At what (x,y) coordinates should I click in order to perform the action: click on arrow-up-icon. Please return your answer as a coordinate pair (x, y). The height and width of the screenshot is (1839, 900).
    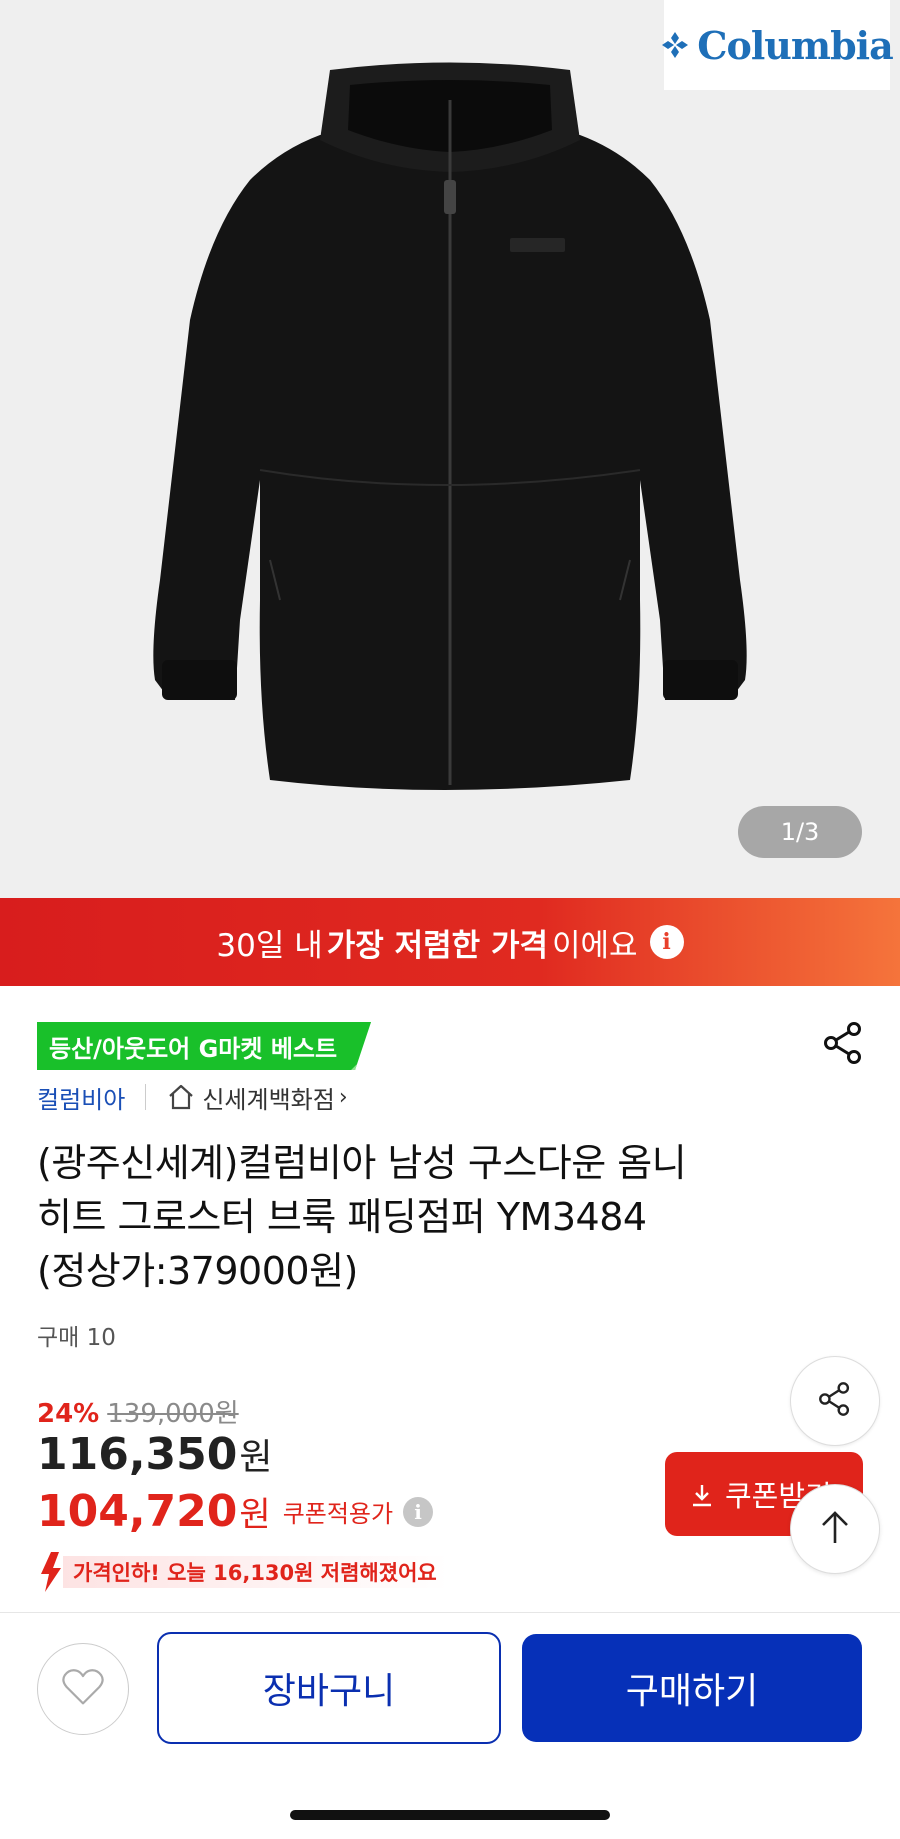
    Looking at the image, I should click on (835, 1529).